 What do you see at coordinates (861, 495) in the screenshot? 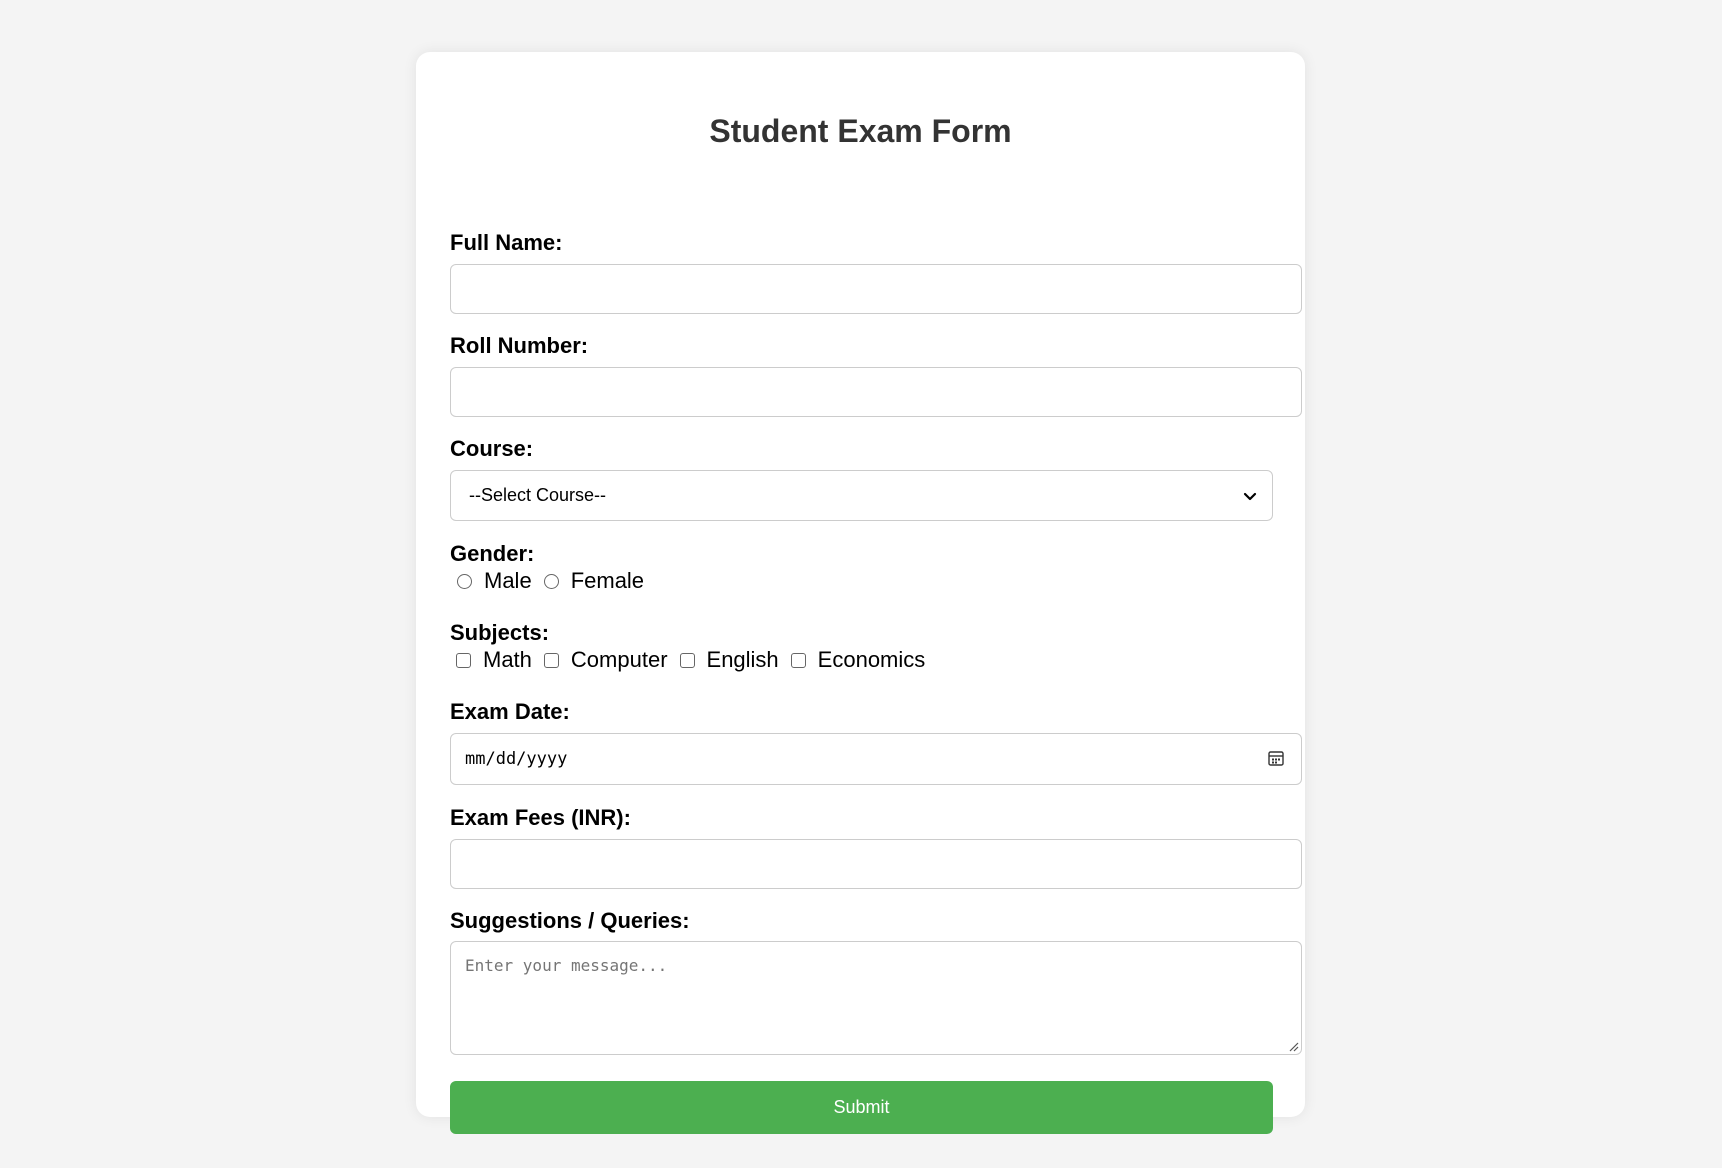
I see `course-select: --Select Course--` at bounding box center [861, 495].